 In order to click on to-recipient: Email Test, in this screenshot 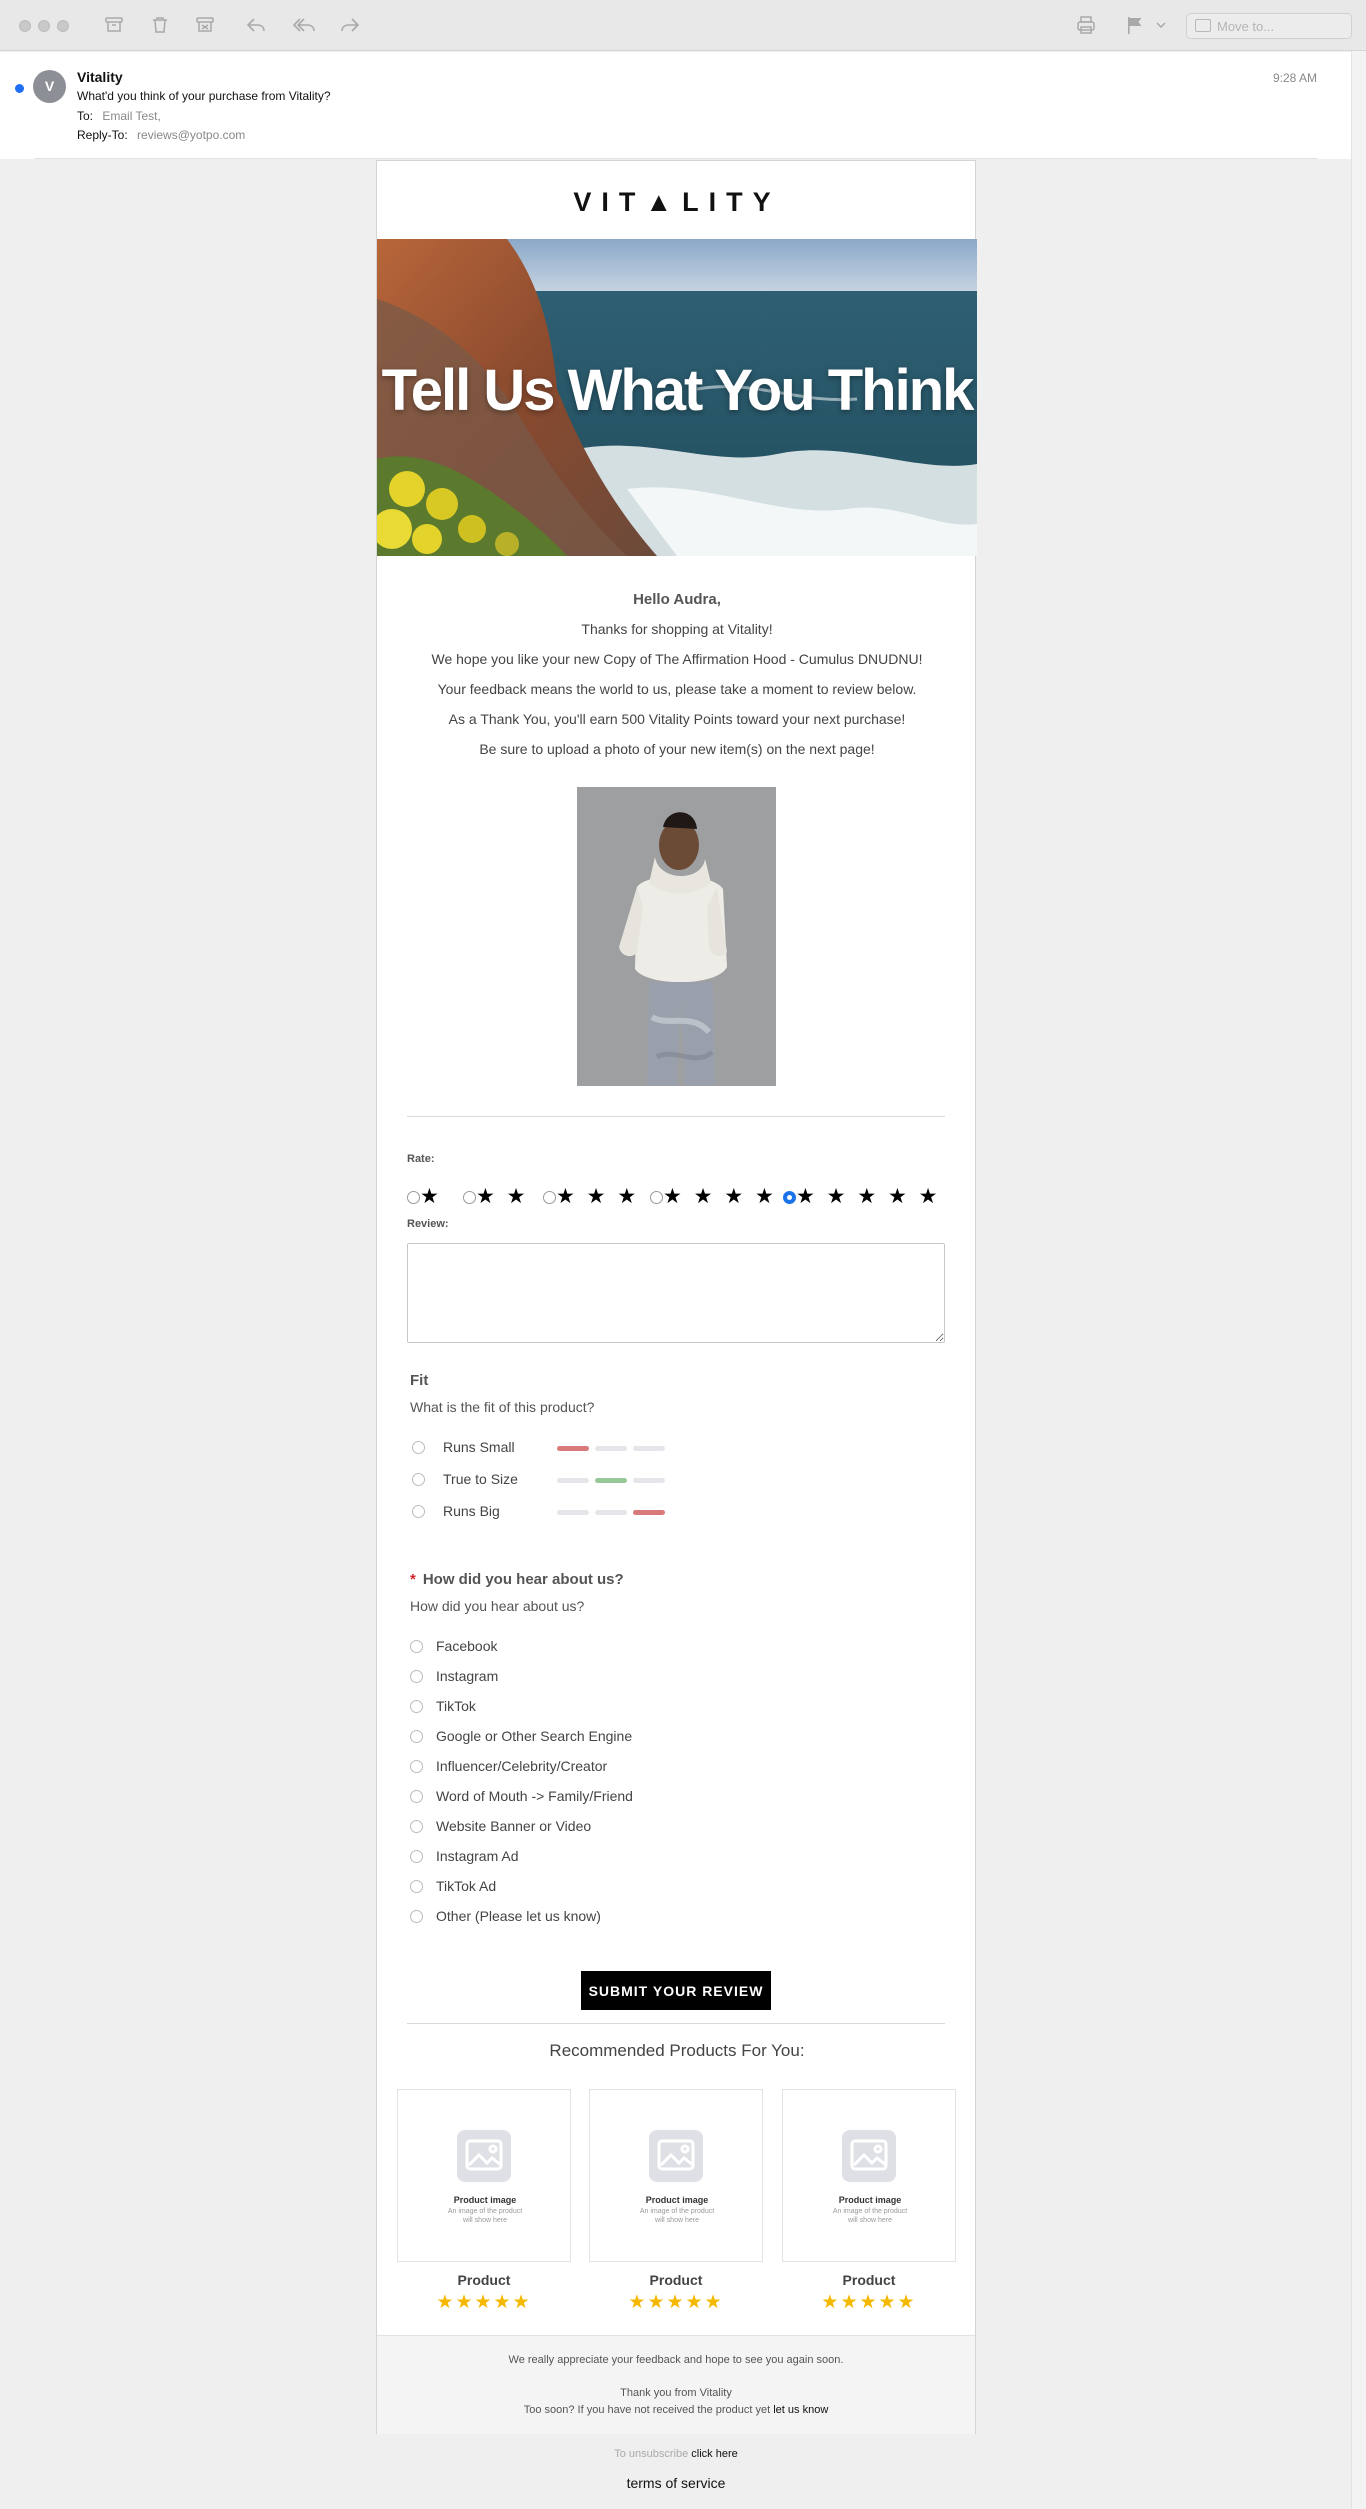, I will do `click(131, 116)`.